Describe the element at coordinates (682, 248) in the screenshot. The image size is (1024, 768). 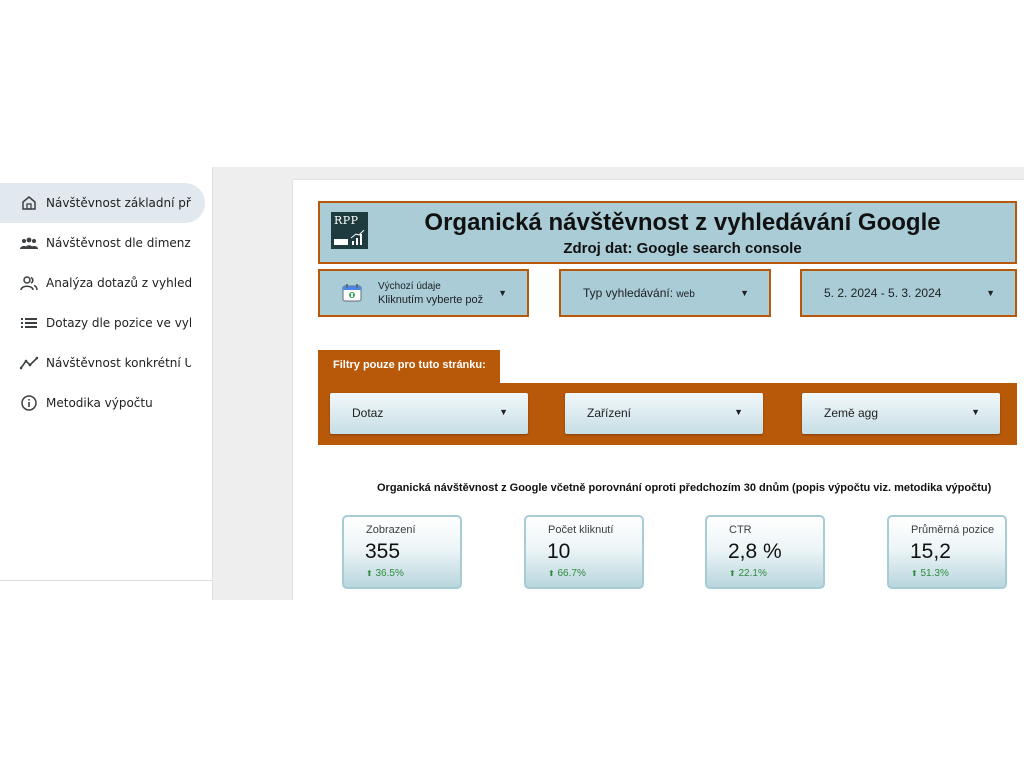
I see `page-subtitle: Zdroj dat: Google search console` at that location.